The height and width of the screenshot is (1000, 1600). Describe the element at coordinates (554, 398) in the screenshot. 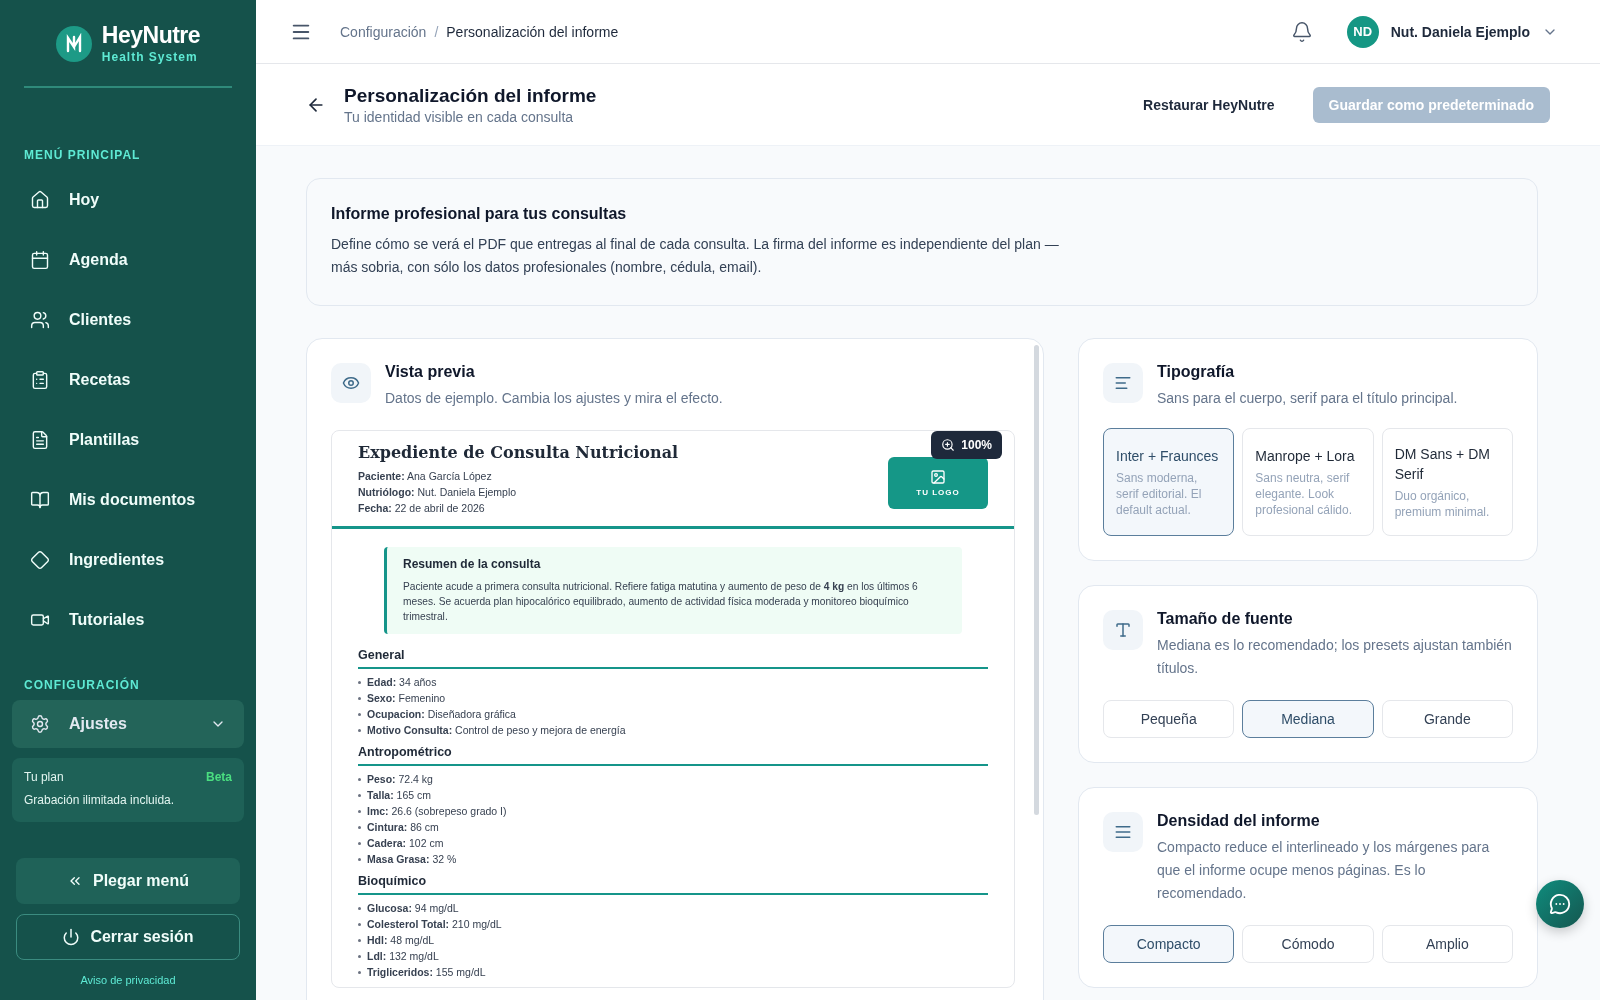

I see `card-subtitle: Datos de ejemplo. Cambia los ajustes y mira el efecto.` at that location.